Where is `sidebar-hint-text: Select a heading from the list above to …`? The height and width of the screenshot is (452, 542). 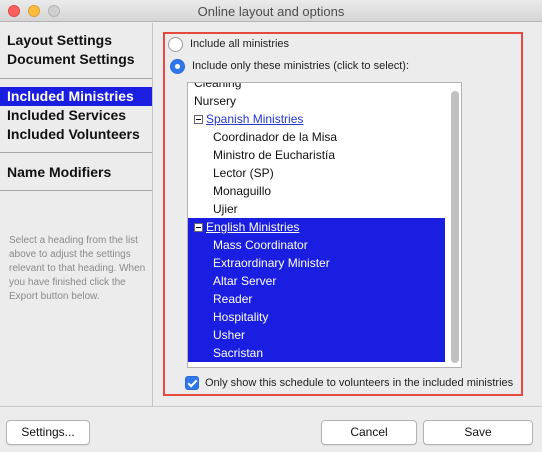
sidebar-hint-text: Select a heading from the list above to … is located at coordinates (77, 268).